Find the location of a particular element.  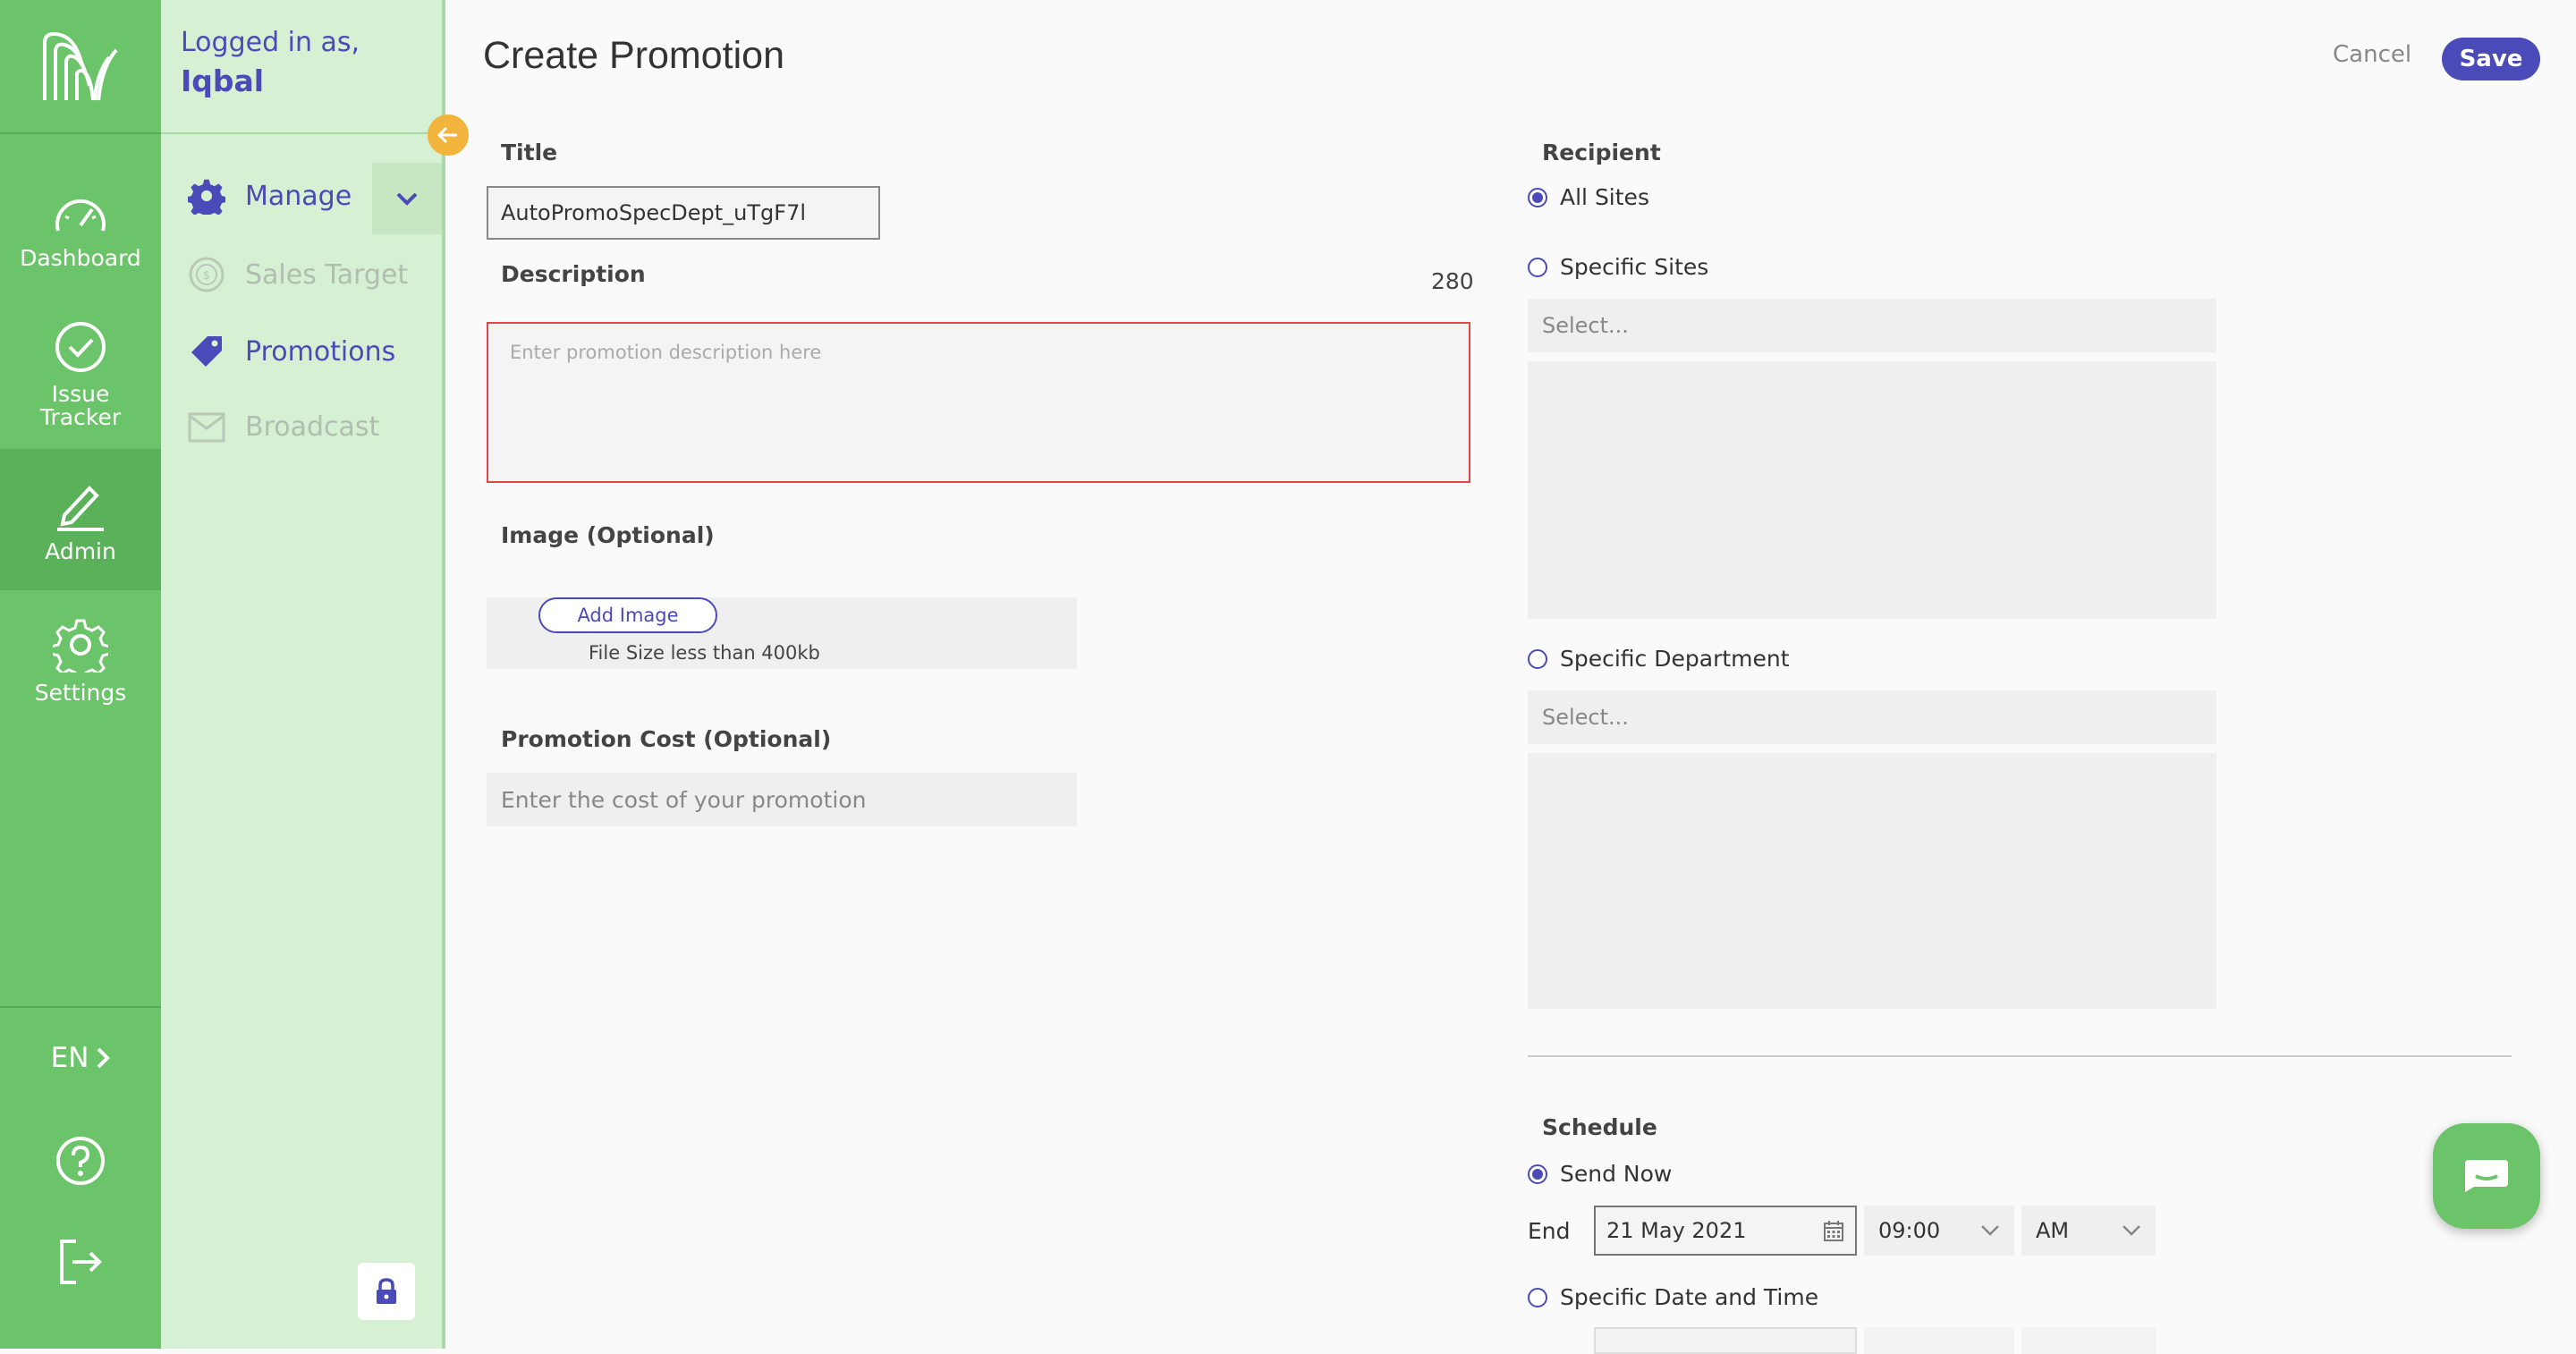

language-switcher: EN is located at coordinates (80, 1058).